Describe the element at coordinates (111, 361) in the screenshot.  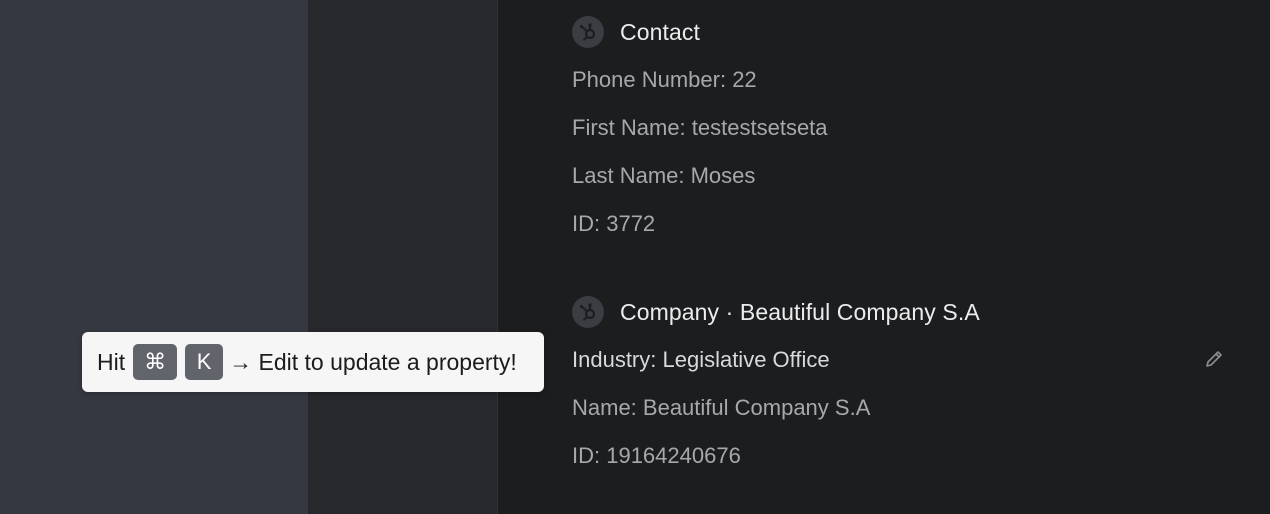
I see `tooltip-prefix: Hit` at that location.